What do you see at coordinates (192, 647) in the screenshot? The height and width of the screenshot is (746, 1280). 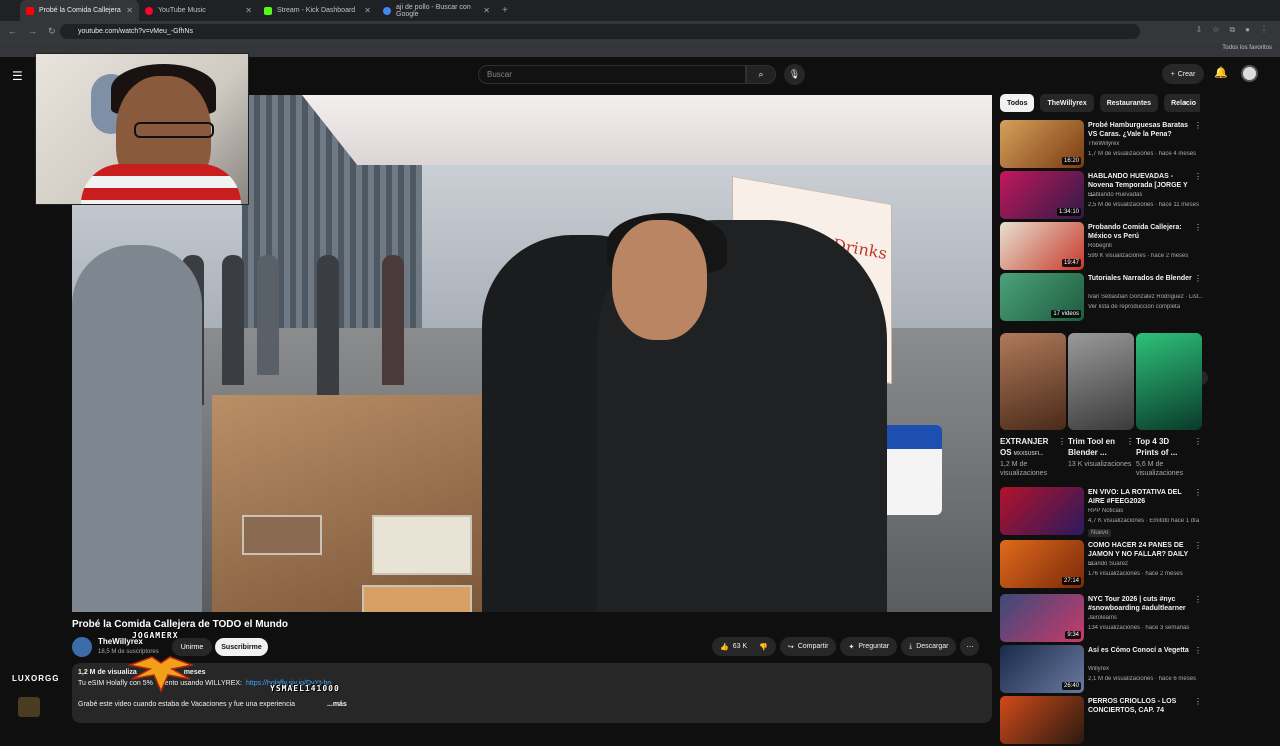 I see `join-button: Unirme` at bounding box center [192, 647].